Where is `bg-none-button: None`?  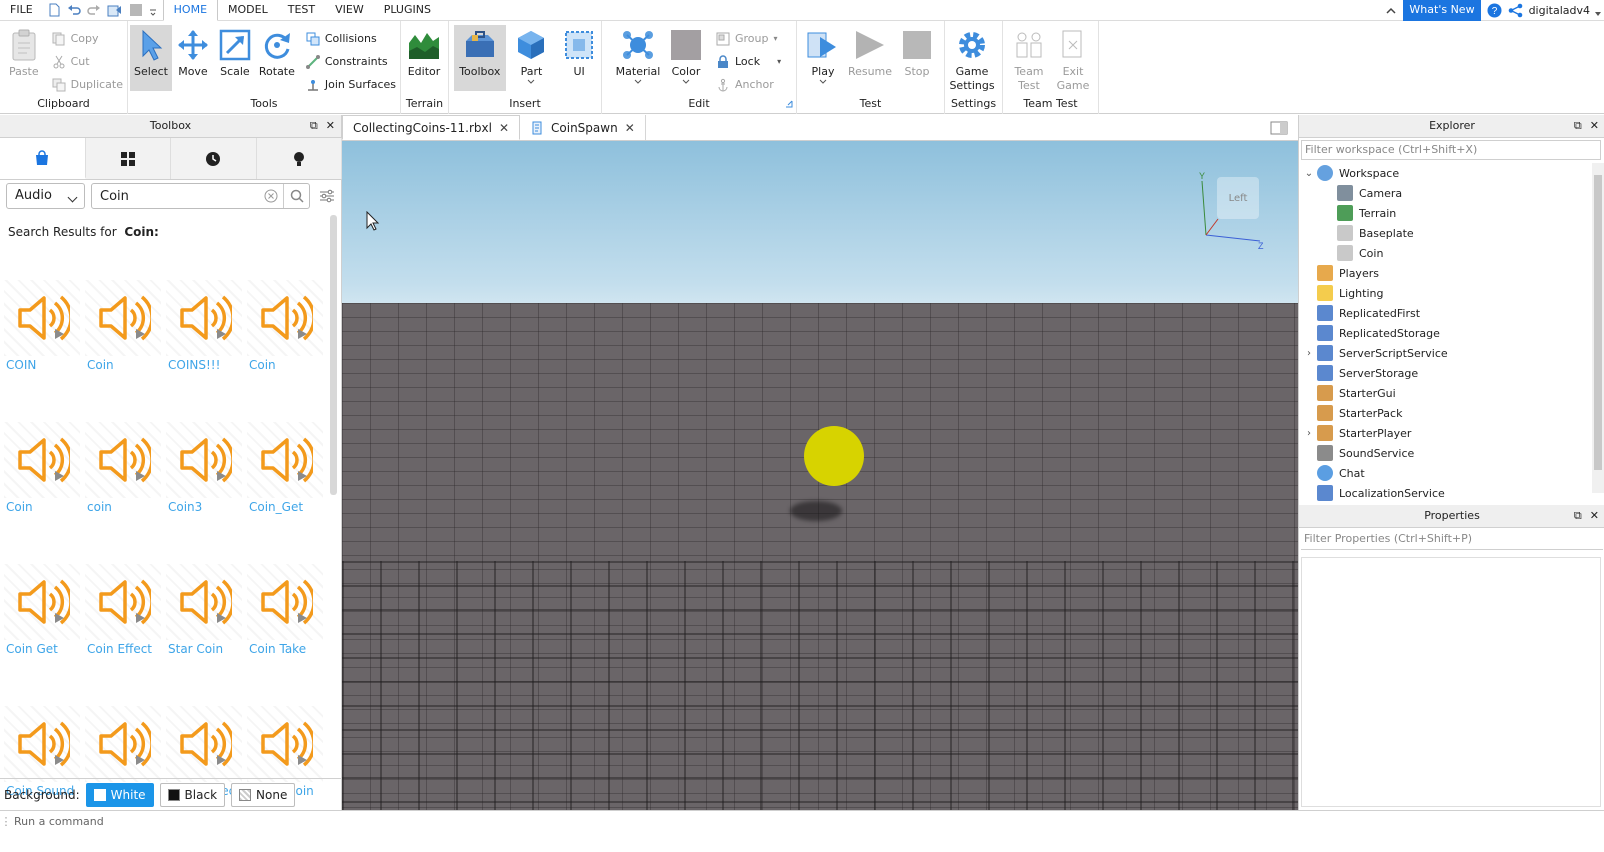 bg-none-button: None is located at coordinates (263, 794).